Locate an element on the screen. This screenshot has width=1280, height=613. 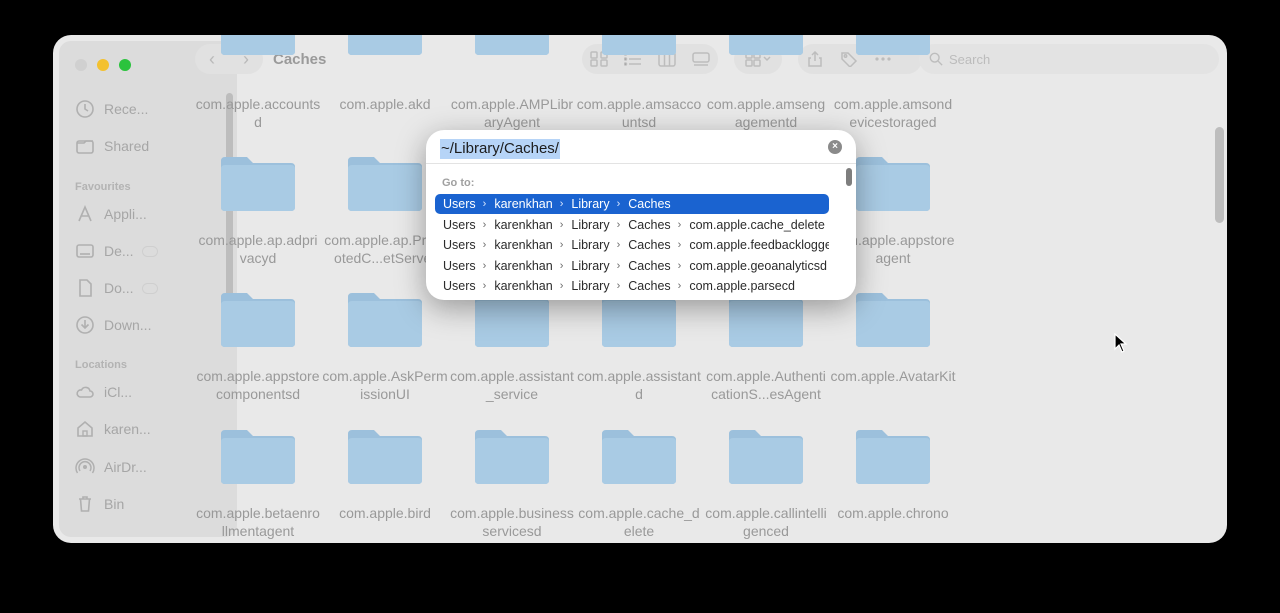
icloud-status-icon is located at coordinates (149, 251).